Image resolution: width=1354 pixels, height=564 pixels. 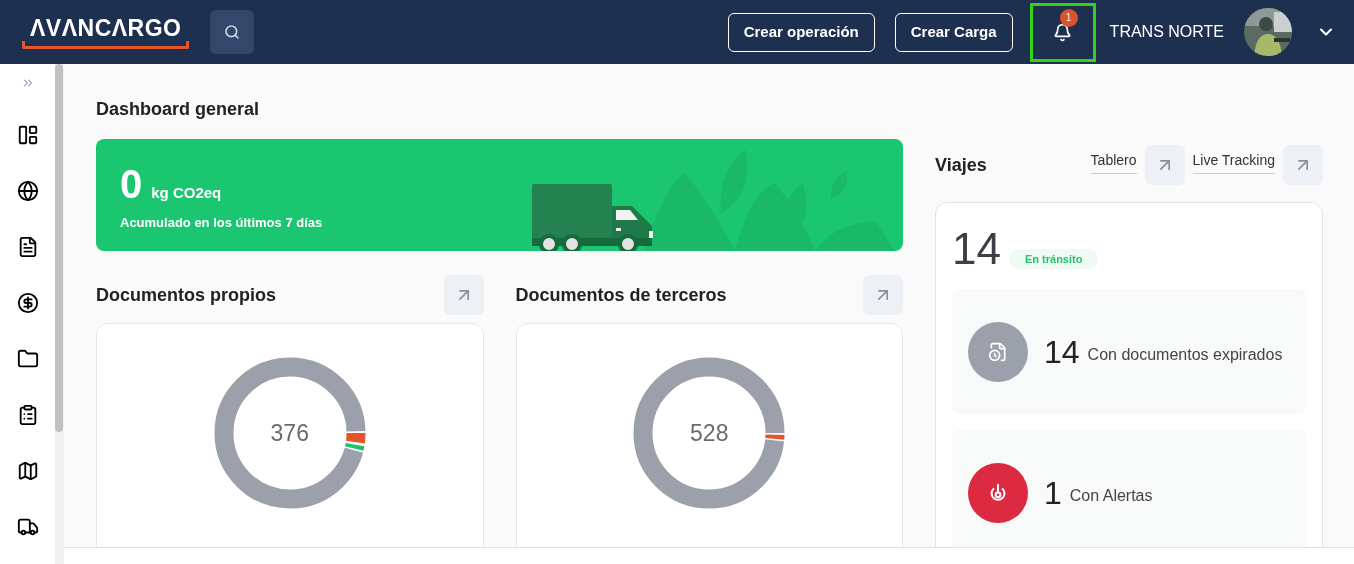 I want to click on scrollbar-thumb, so click(x=59, y=248).